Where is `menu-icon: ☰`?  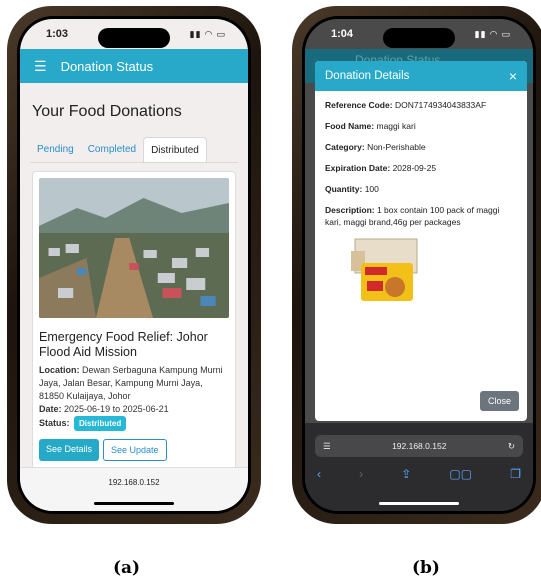 menu-icon: ☰ is located at coordinates (40, 66).